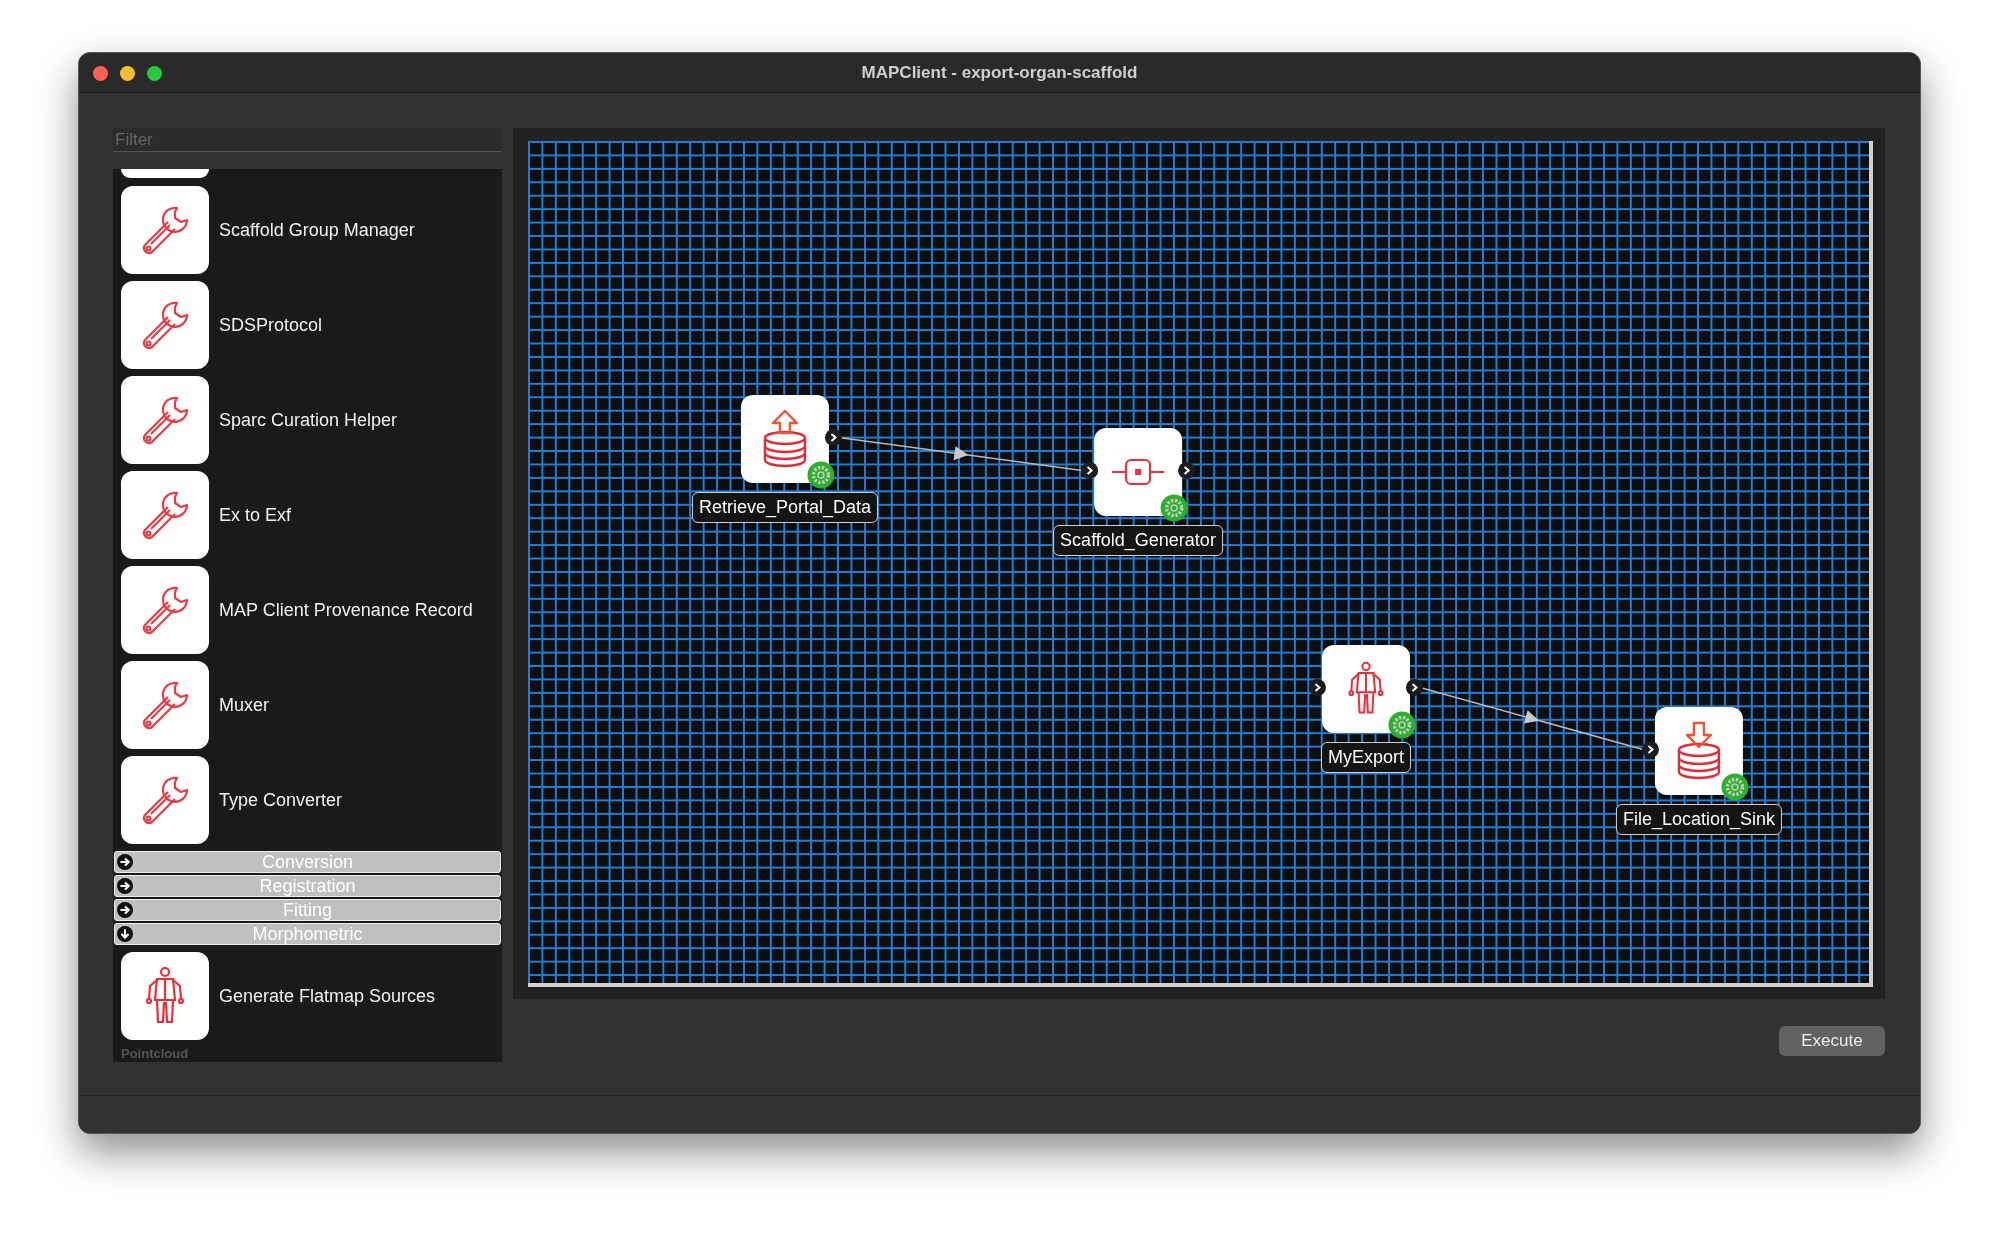  I want to click on step-name: MAP Client Provenance Record, so click(346, 610).